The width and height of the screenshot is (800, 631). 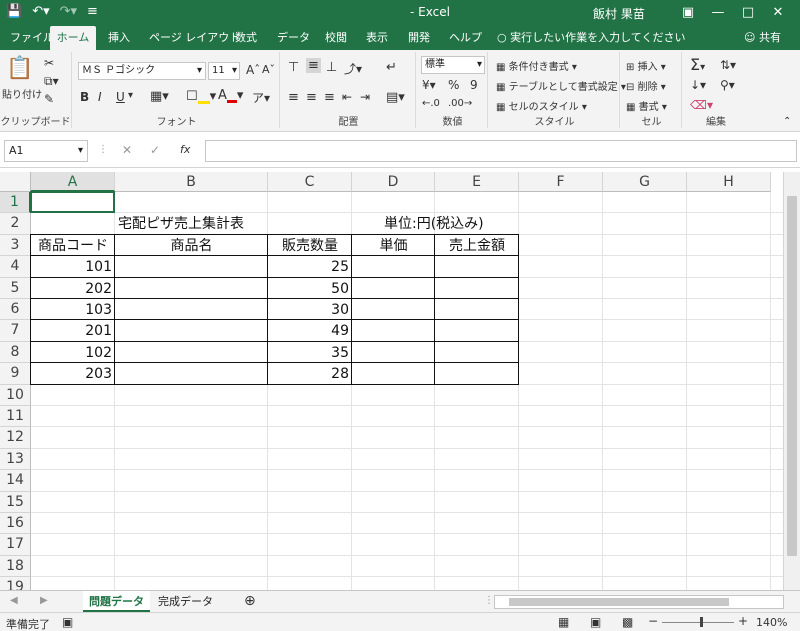 I want to click on percent-button: %, so click(x=453, y=85).